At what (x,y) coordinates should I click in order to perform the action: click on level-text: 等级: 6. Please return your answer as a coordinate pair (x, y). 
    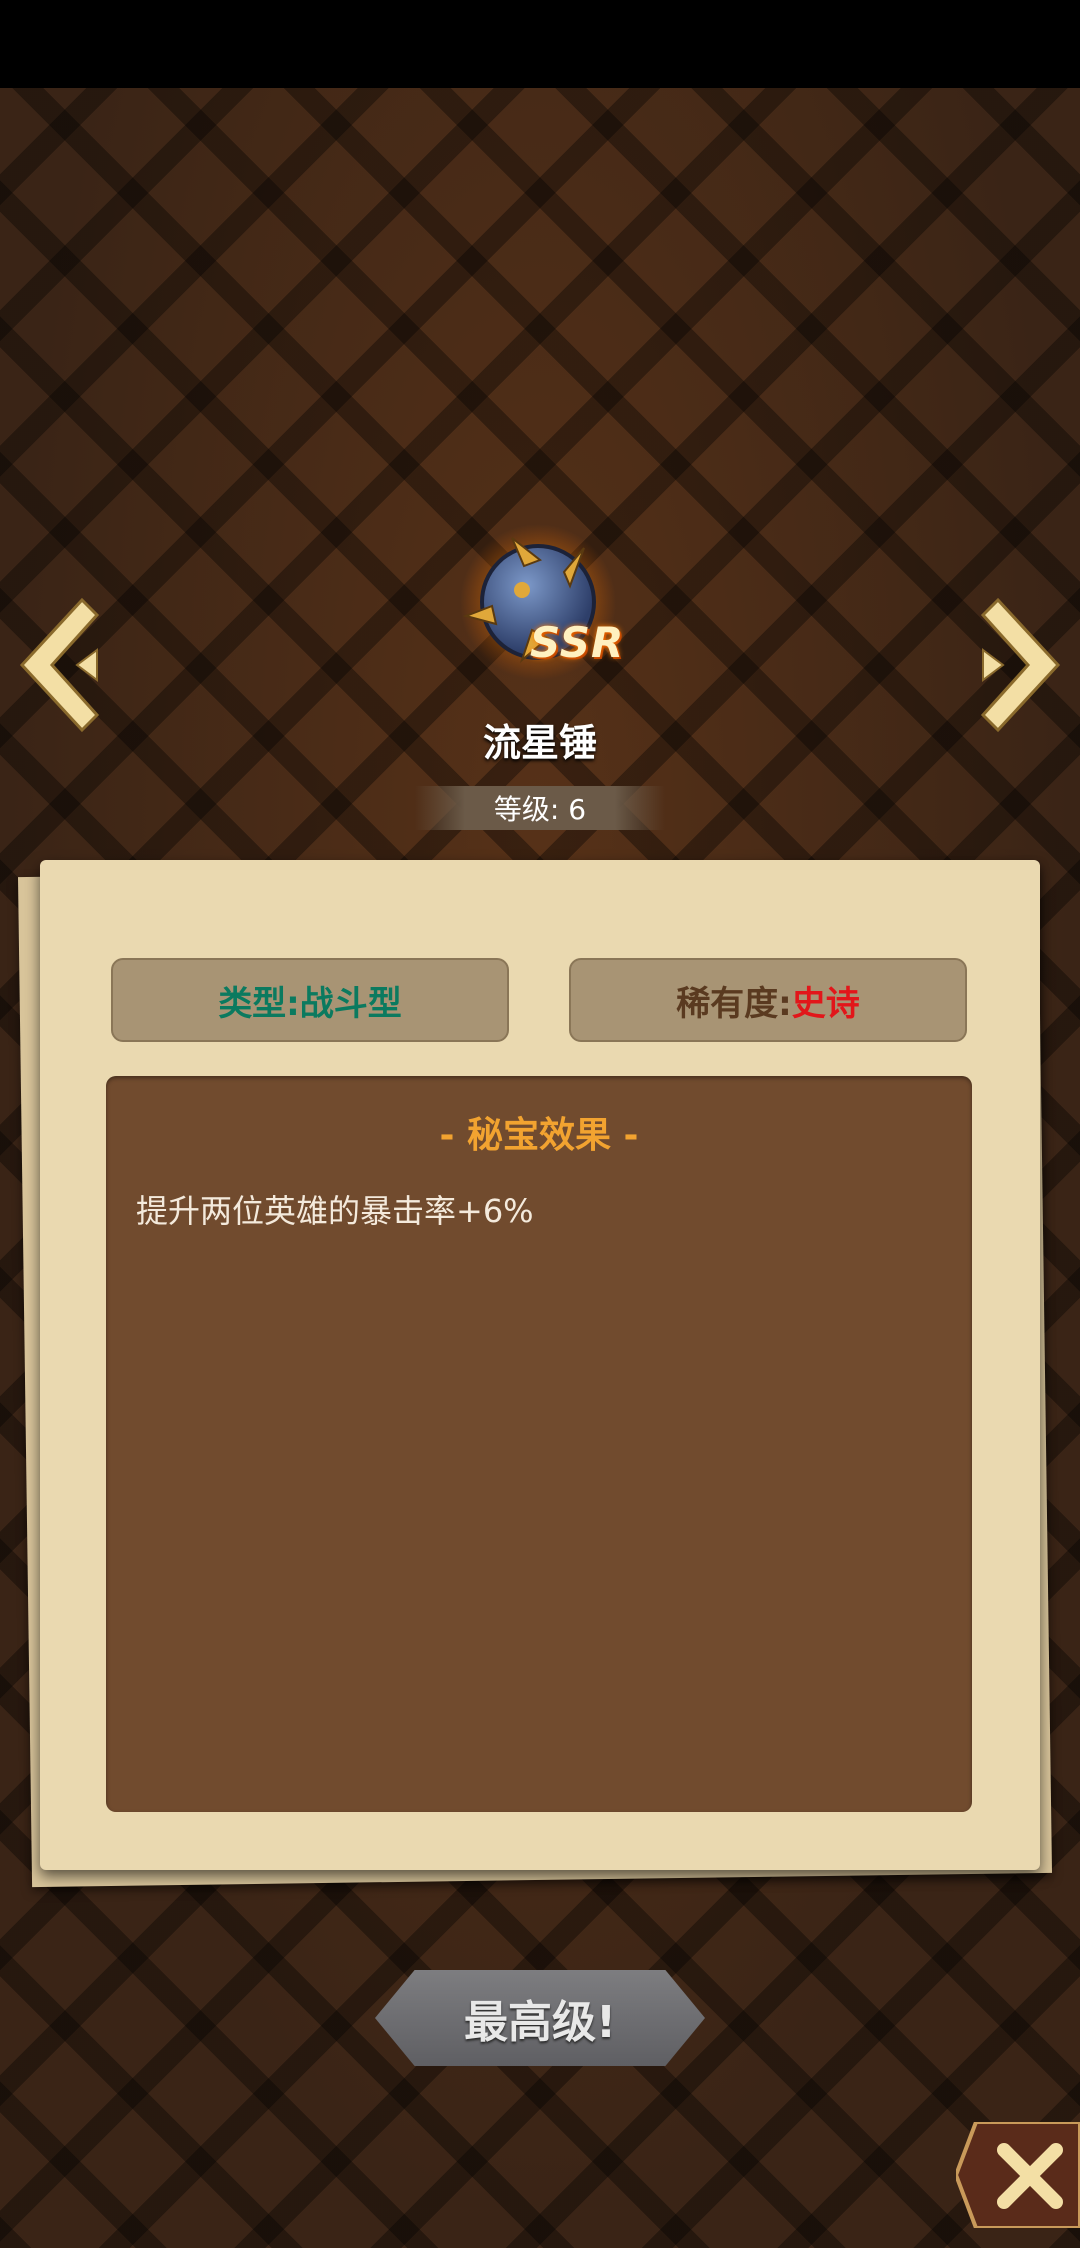
    Looking at the image, I should click on (540, 809).